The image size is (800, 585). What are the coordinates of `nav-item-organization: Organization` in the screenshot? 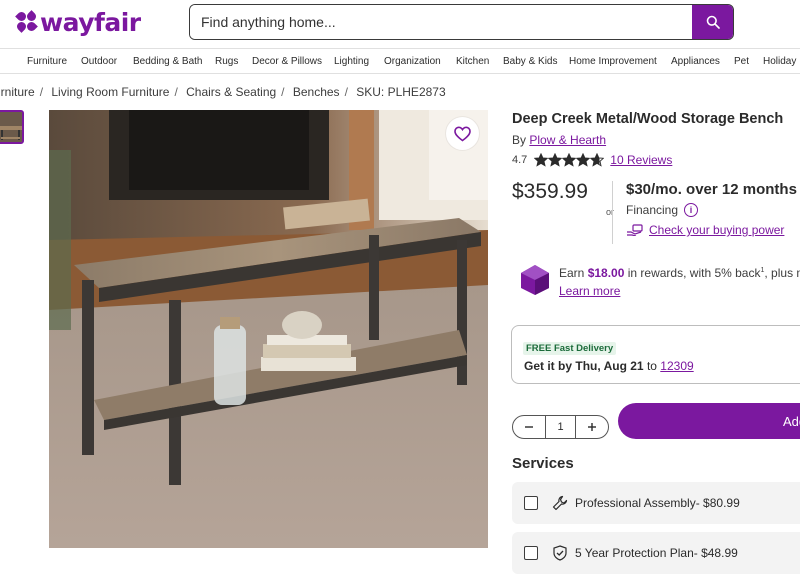 It's located at (412, 61).